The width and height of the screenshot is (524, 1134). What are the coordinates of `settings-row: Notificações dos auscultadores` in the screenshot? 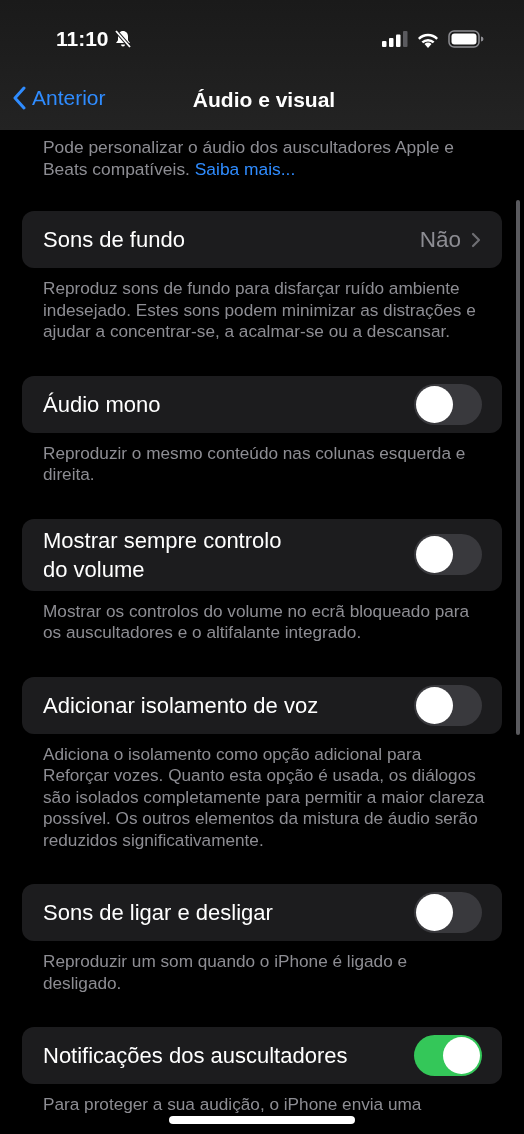 It's located at (262, 1055).